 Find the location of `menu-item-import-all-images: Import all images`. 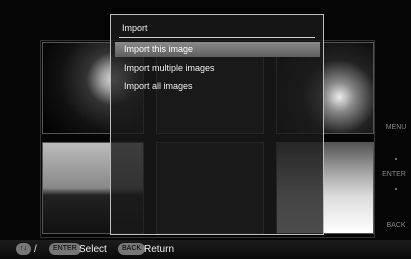

menu-item-import-all-images: Import all images is located at coordinates (217, 86).